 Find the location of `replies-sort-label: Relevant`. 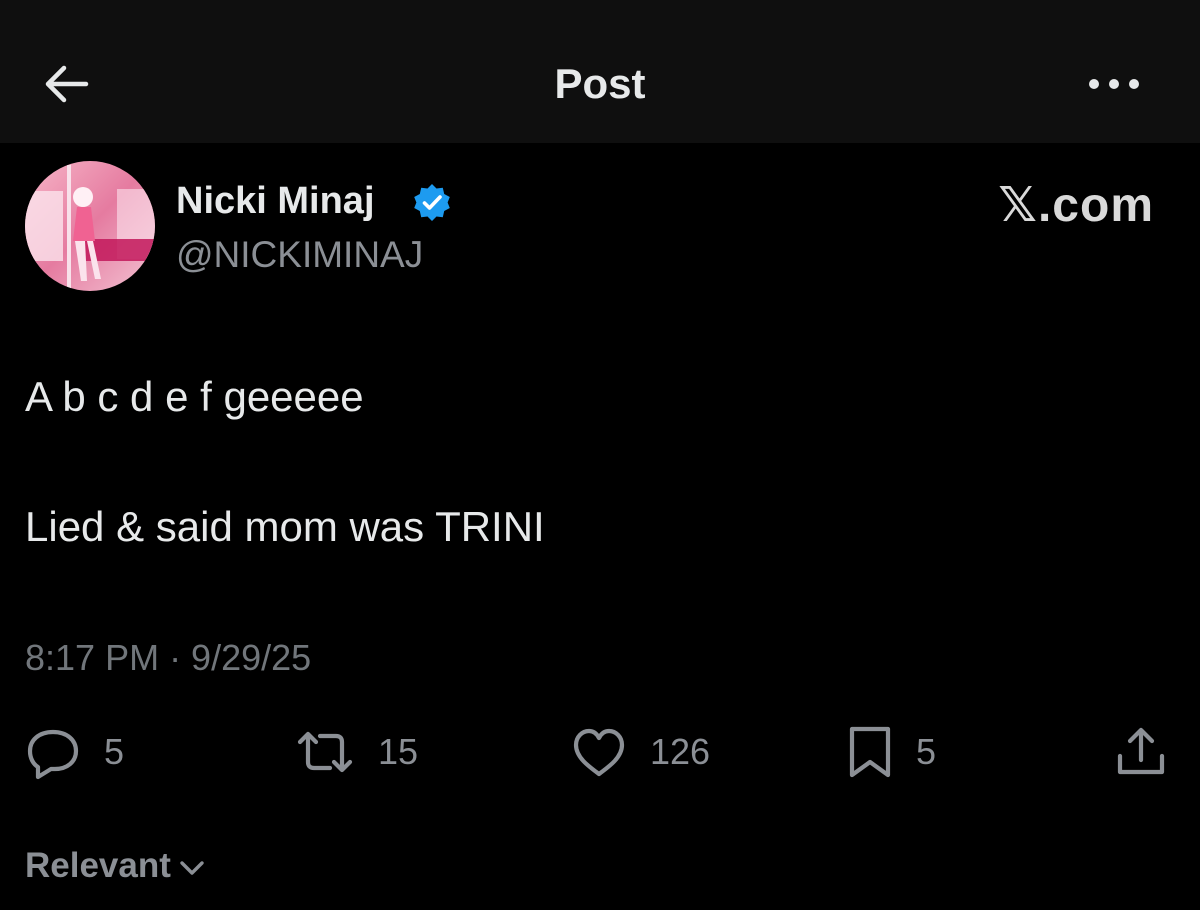

replies-sort-label: Relevant is located at coordinates (98, 865).